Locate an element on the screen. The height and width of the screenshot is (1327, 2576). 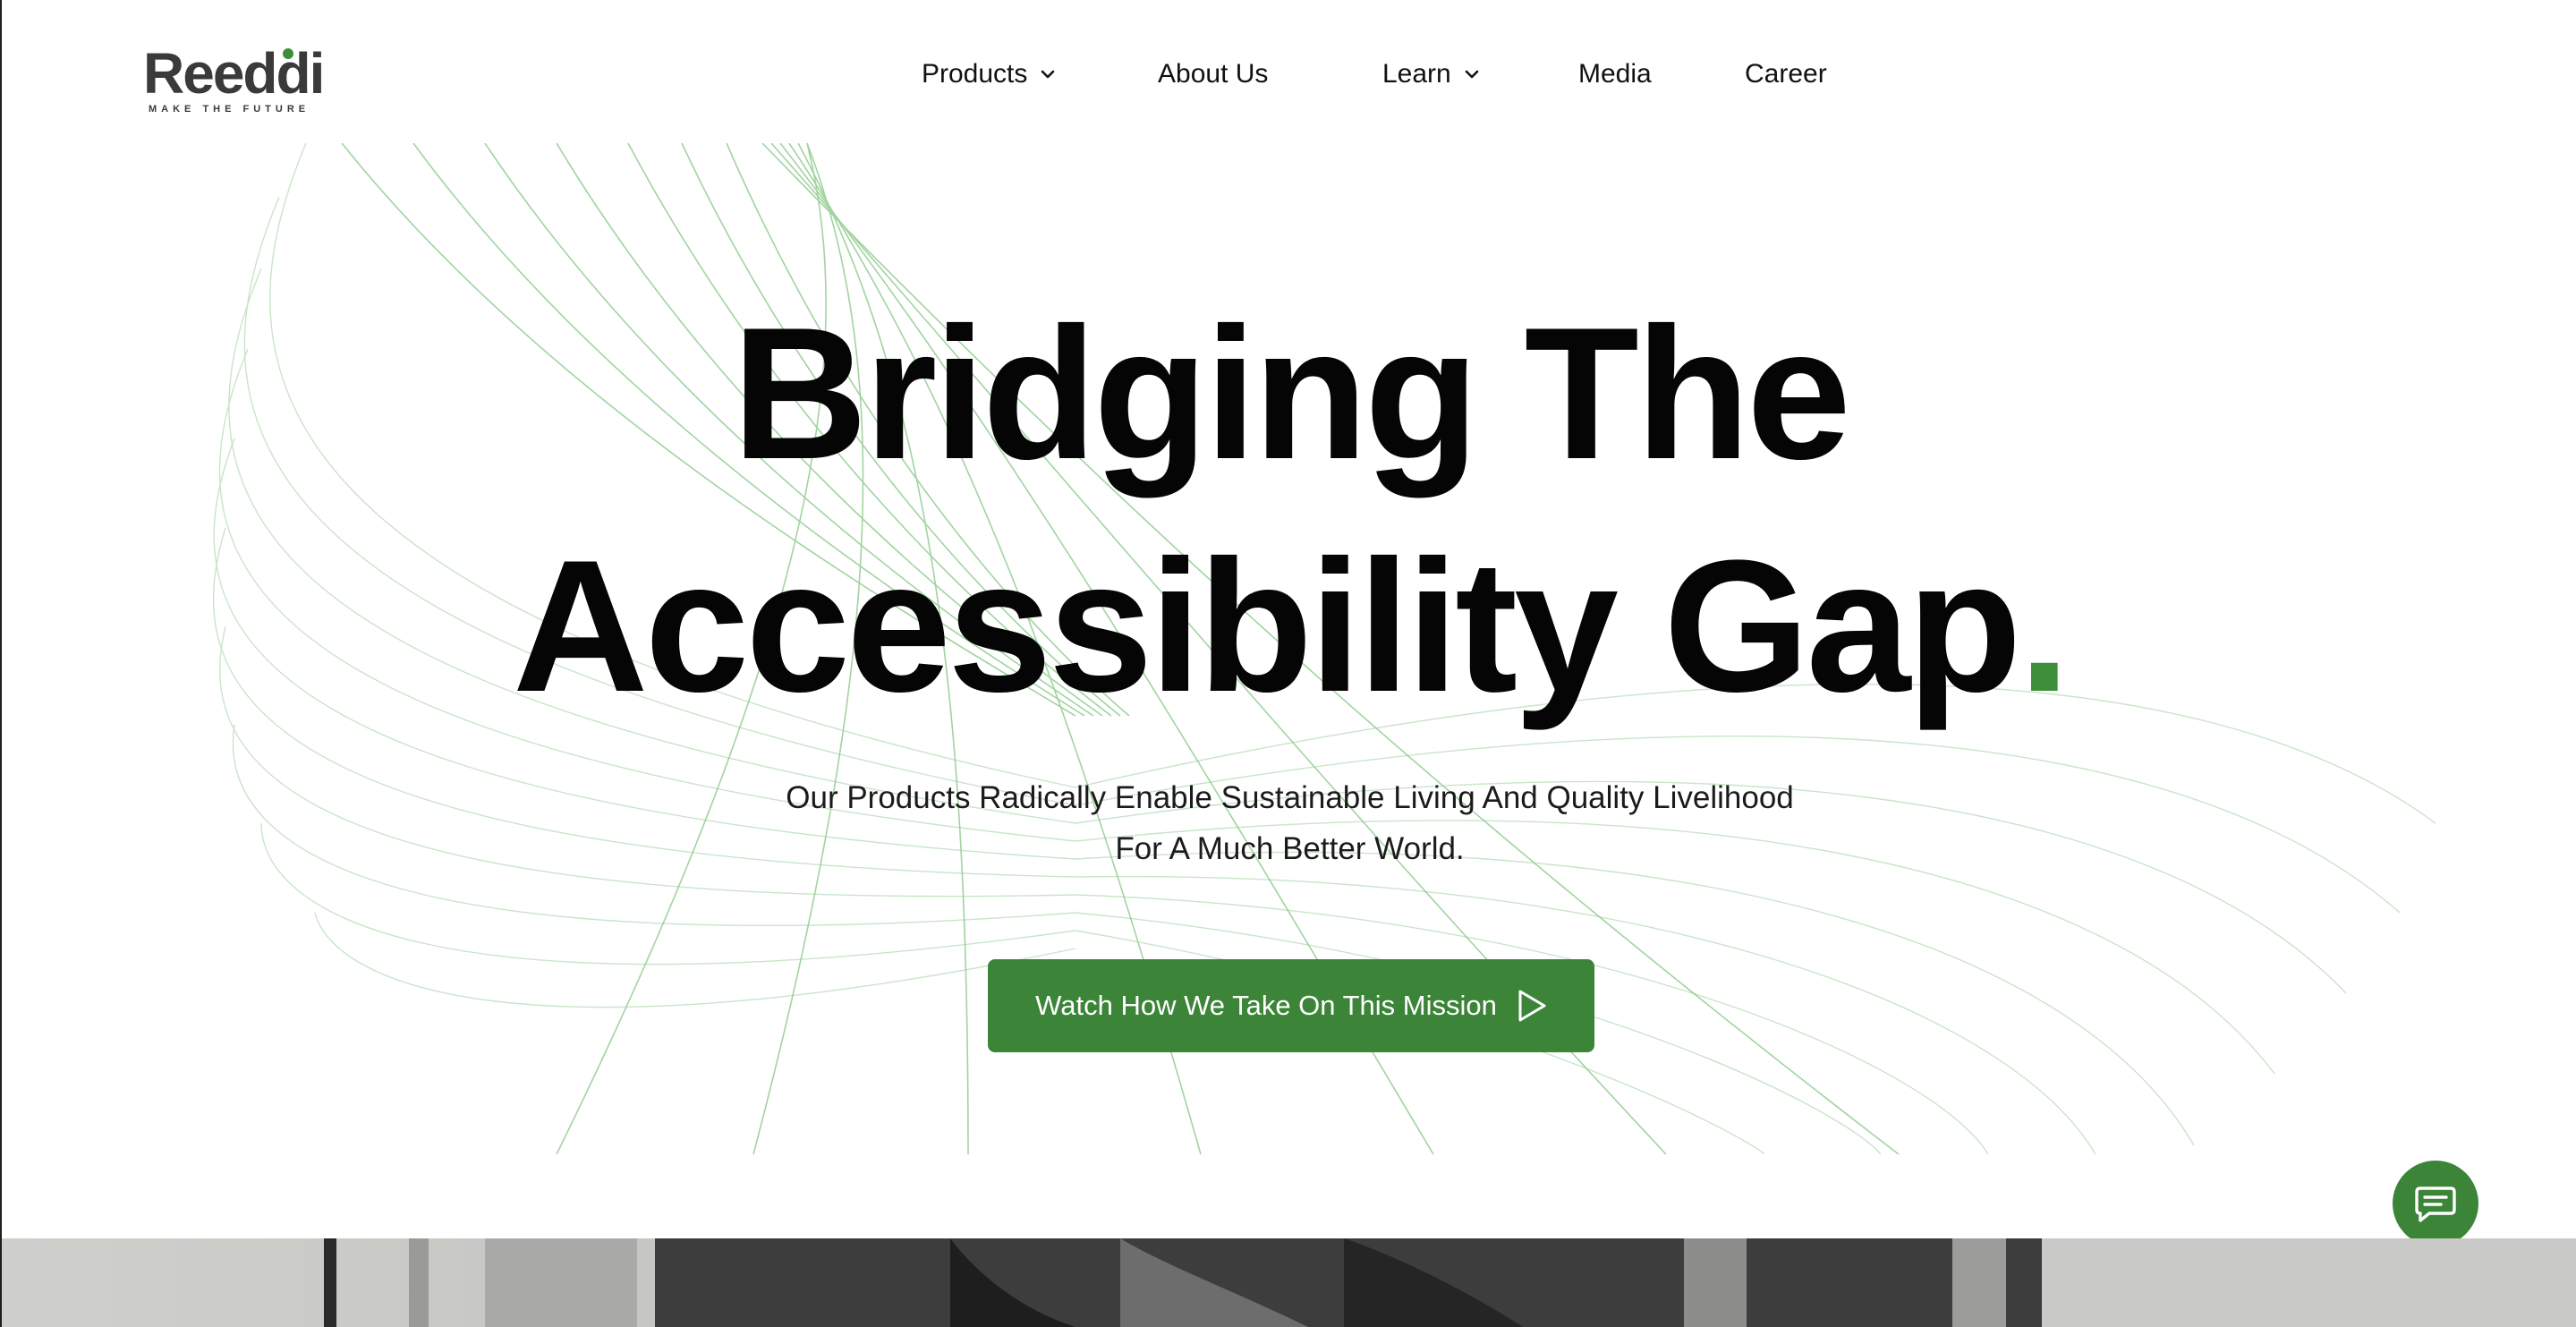
nav-item-label: About Us is located at coordinates (1213, 74).